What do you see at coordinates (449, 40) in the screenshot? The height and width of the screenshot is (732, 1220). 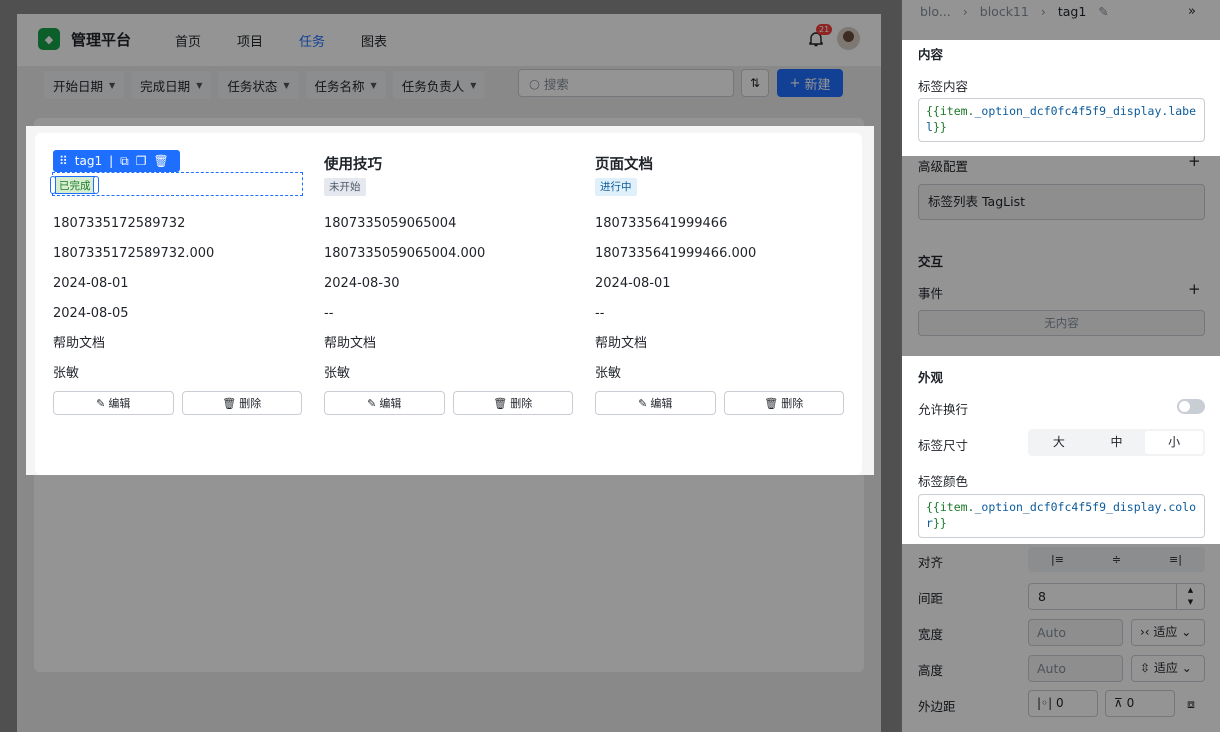 I see `app-header: ◆ 管理平台 首页 项目 任务 图表 21` at bounding box center [449, 40].